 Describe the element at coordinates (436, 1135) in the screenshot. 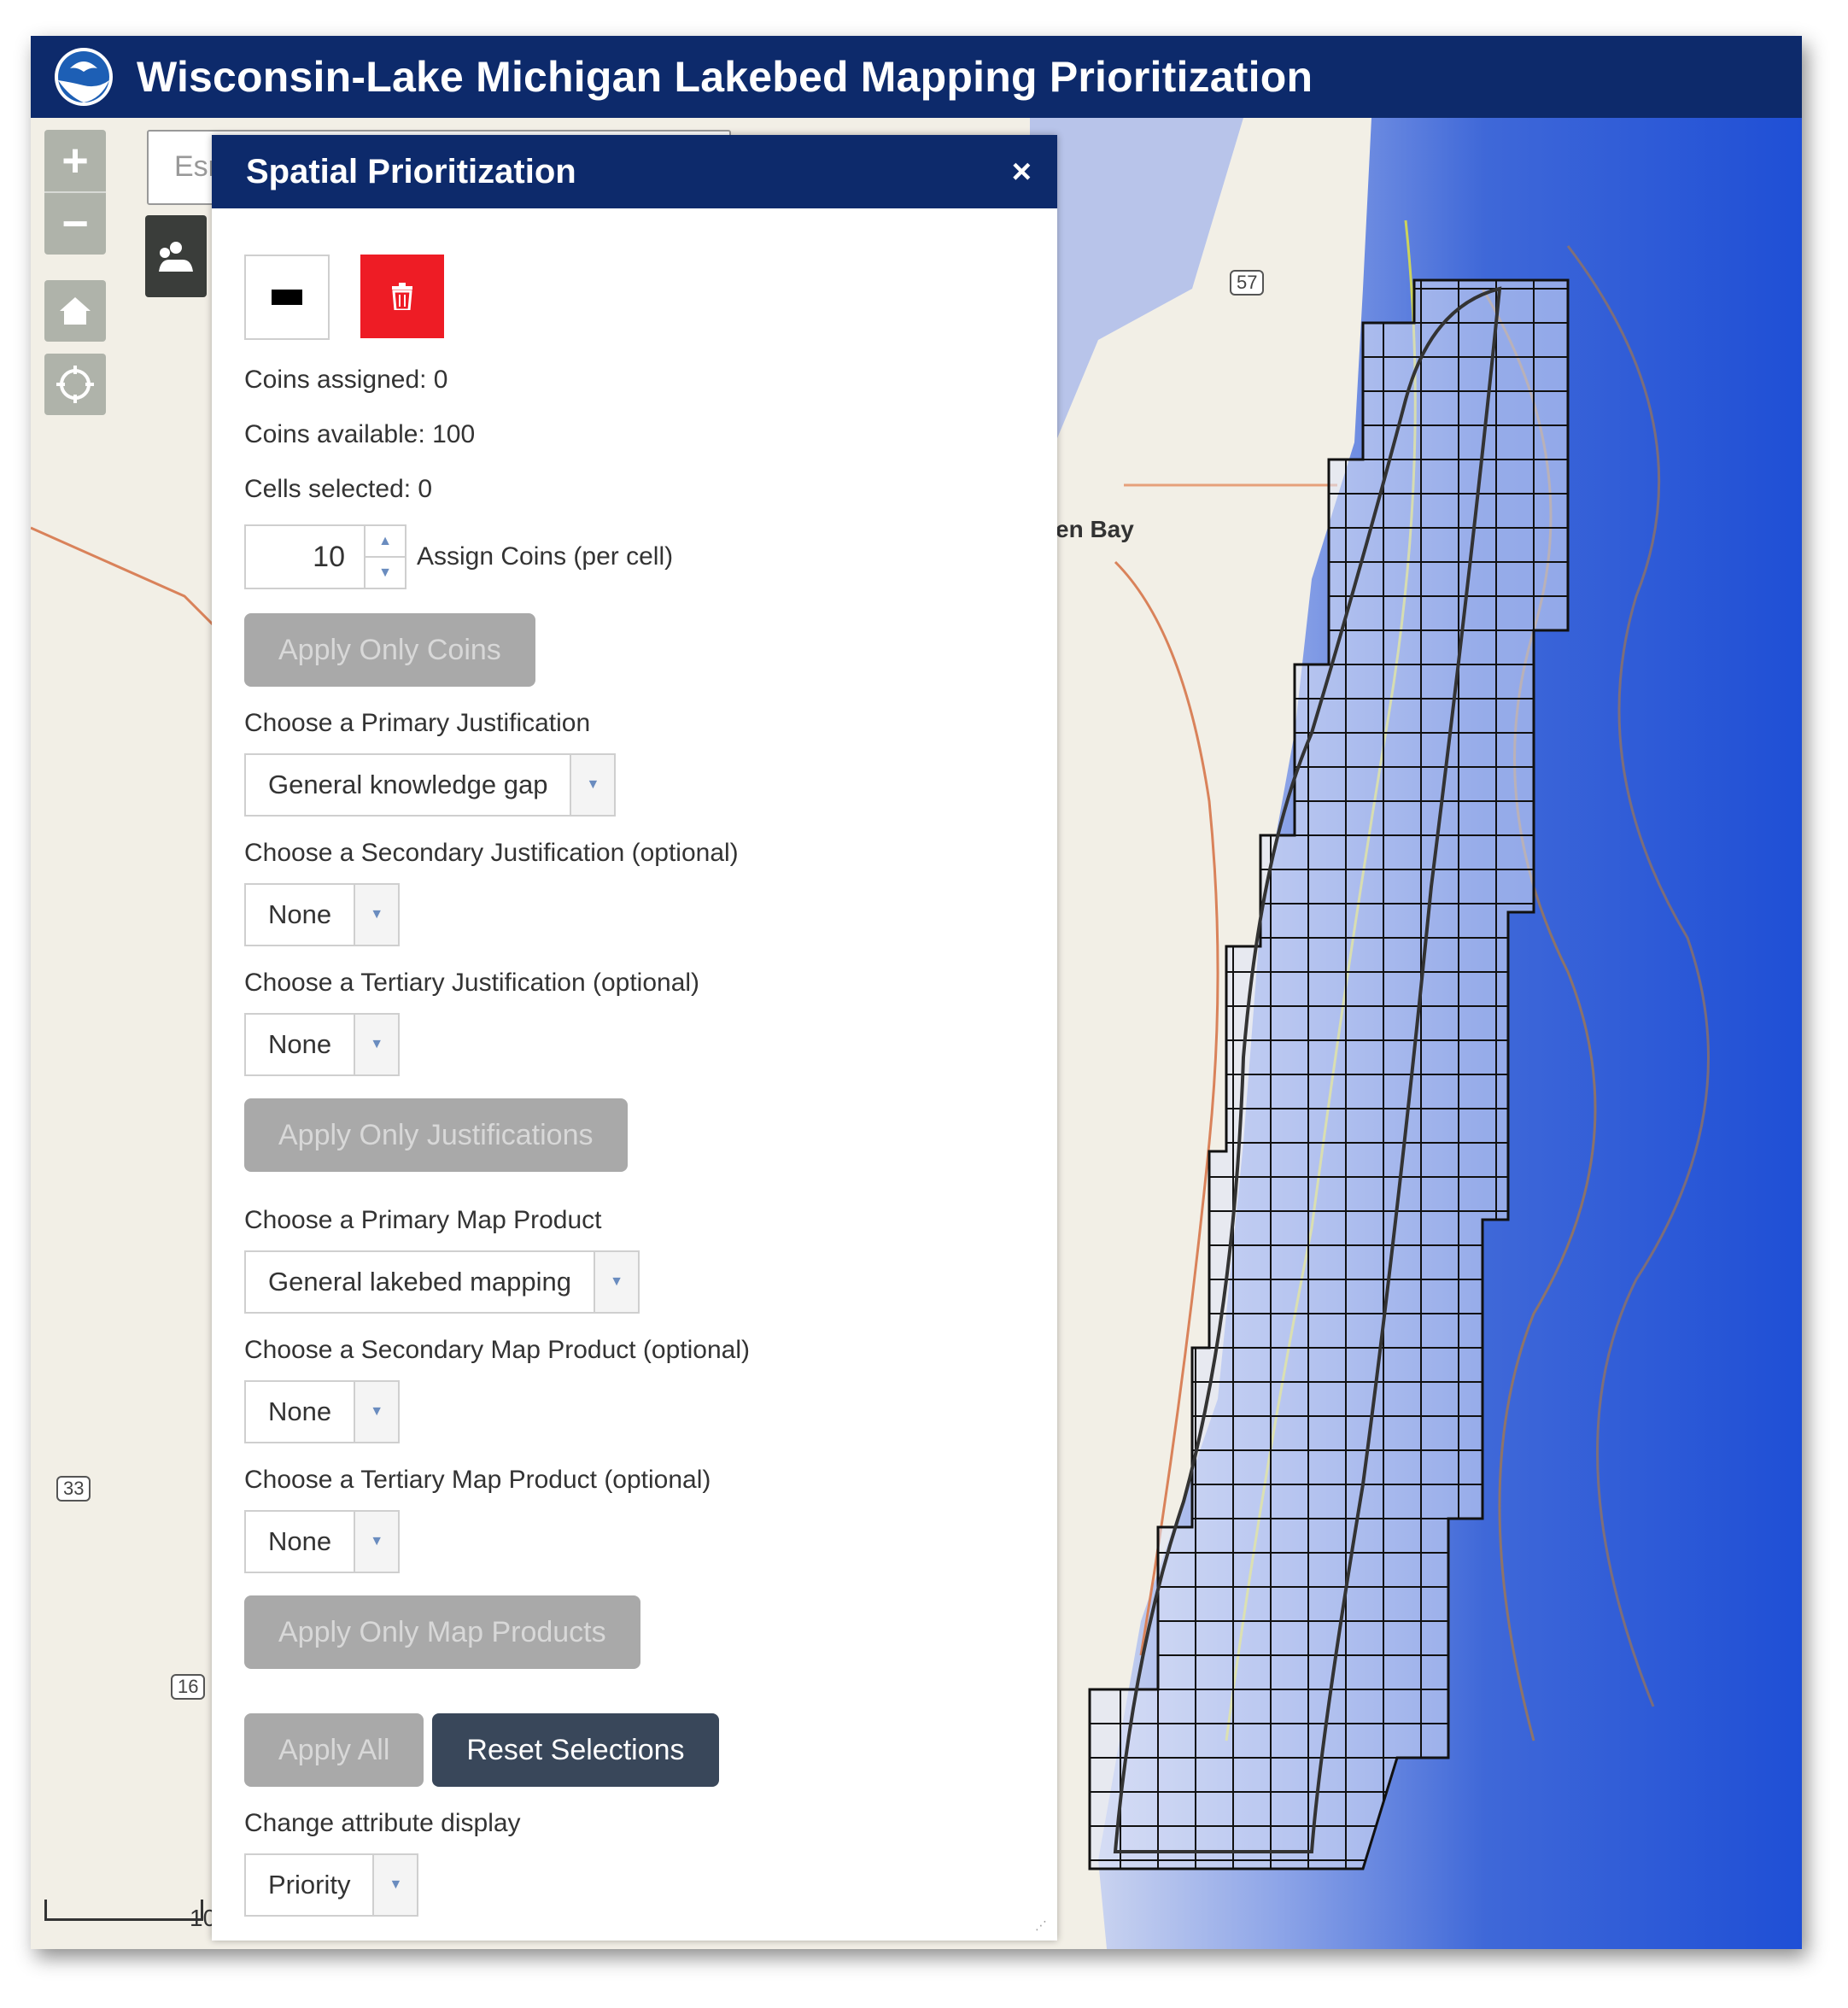

I see `apply-justifications-button: Apply Only Justifications` at that location.